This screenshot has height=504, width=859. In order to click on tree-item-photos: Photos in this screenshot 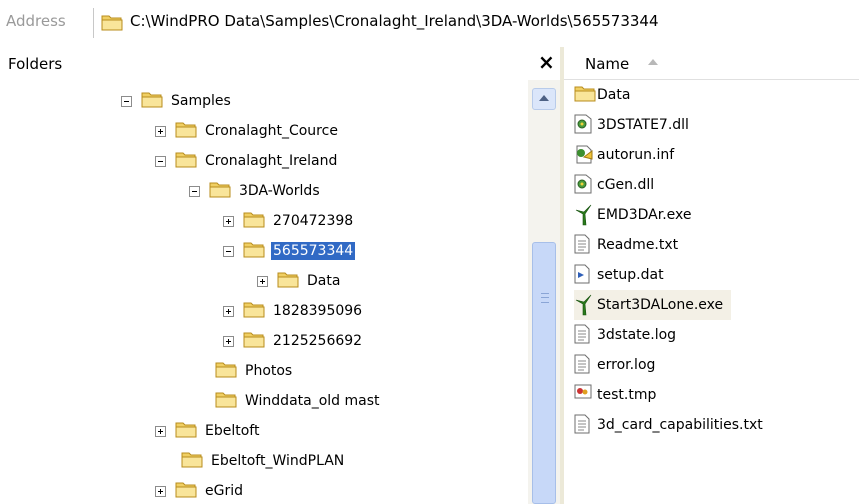, I will do `click(254, 371)`.